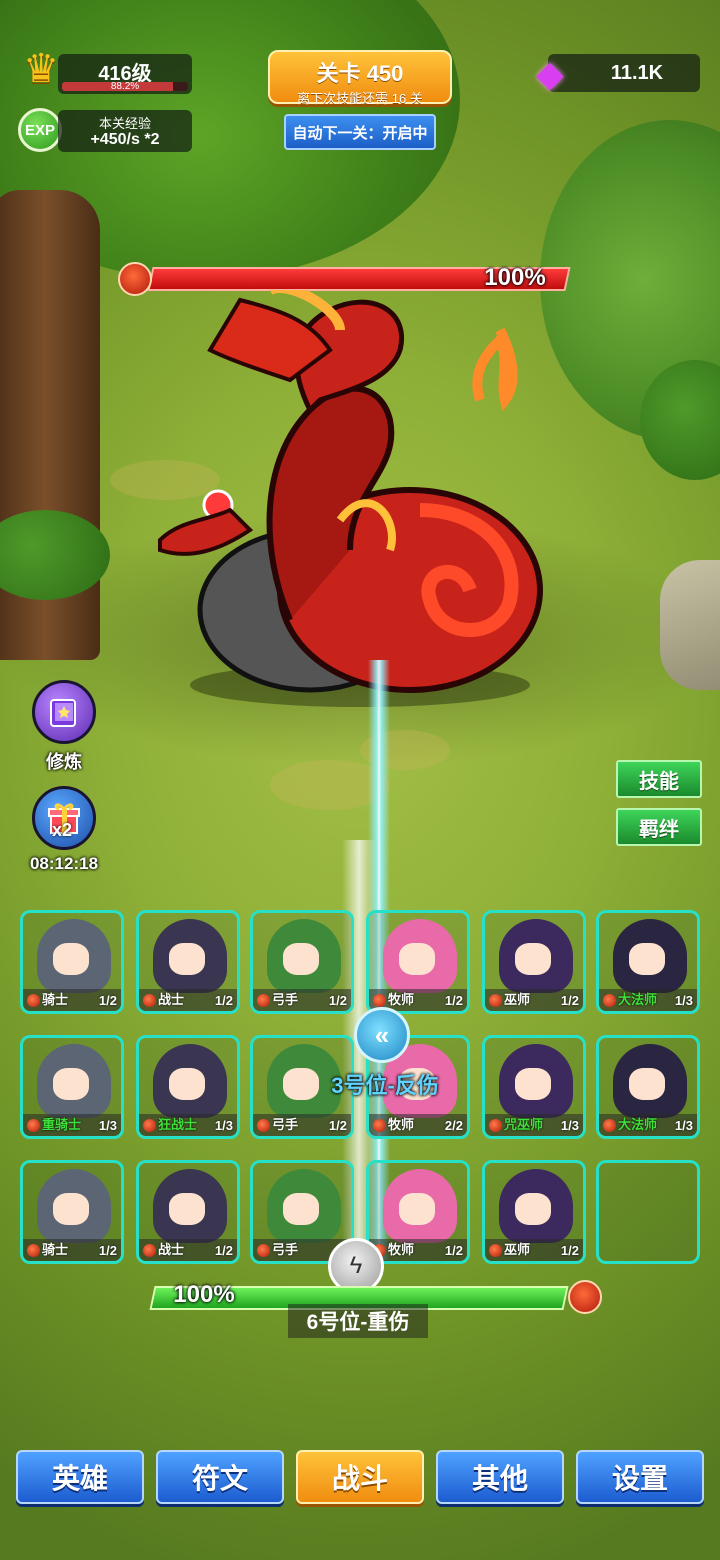 This screenshot has height=1560, width=720. I want to click on stage-button: 关卡 450 离下次技能还需 16 关, so click(360, 78).